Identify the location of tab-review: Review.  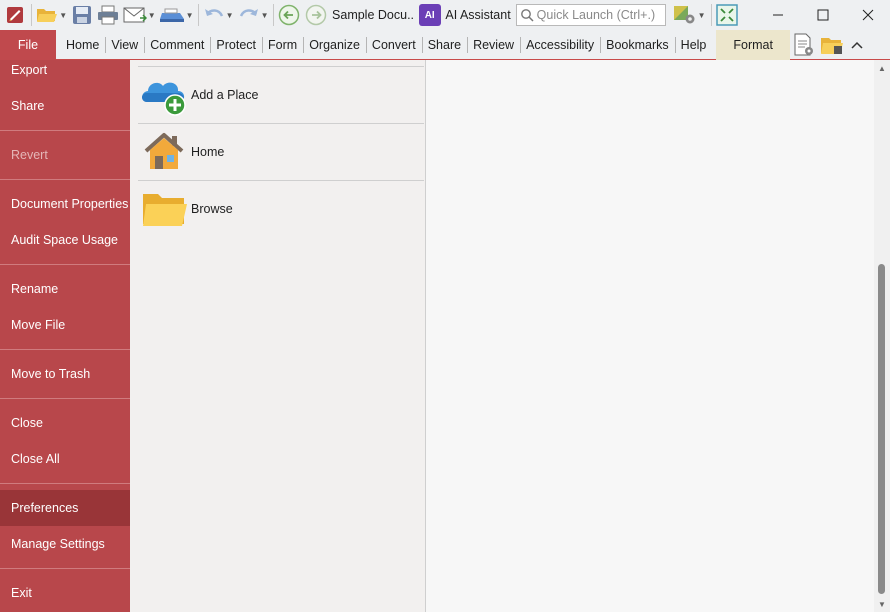
(493, 45).